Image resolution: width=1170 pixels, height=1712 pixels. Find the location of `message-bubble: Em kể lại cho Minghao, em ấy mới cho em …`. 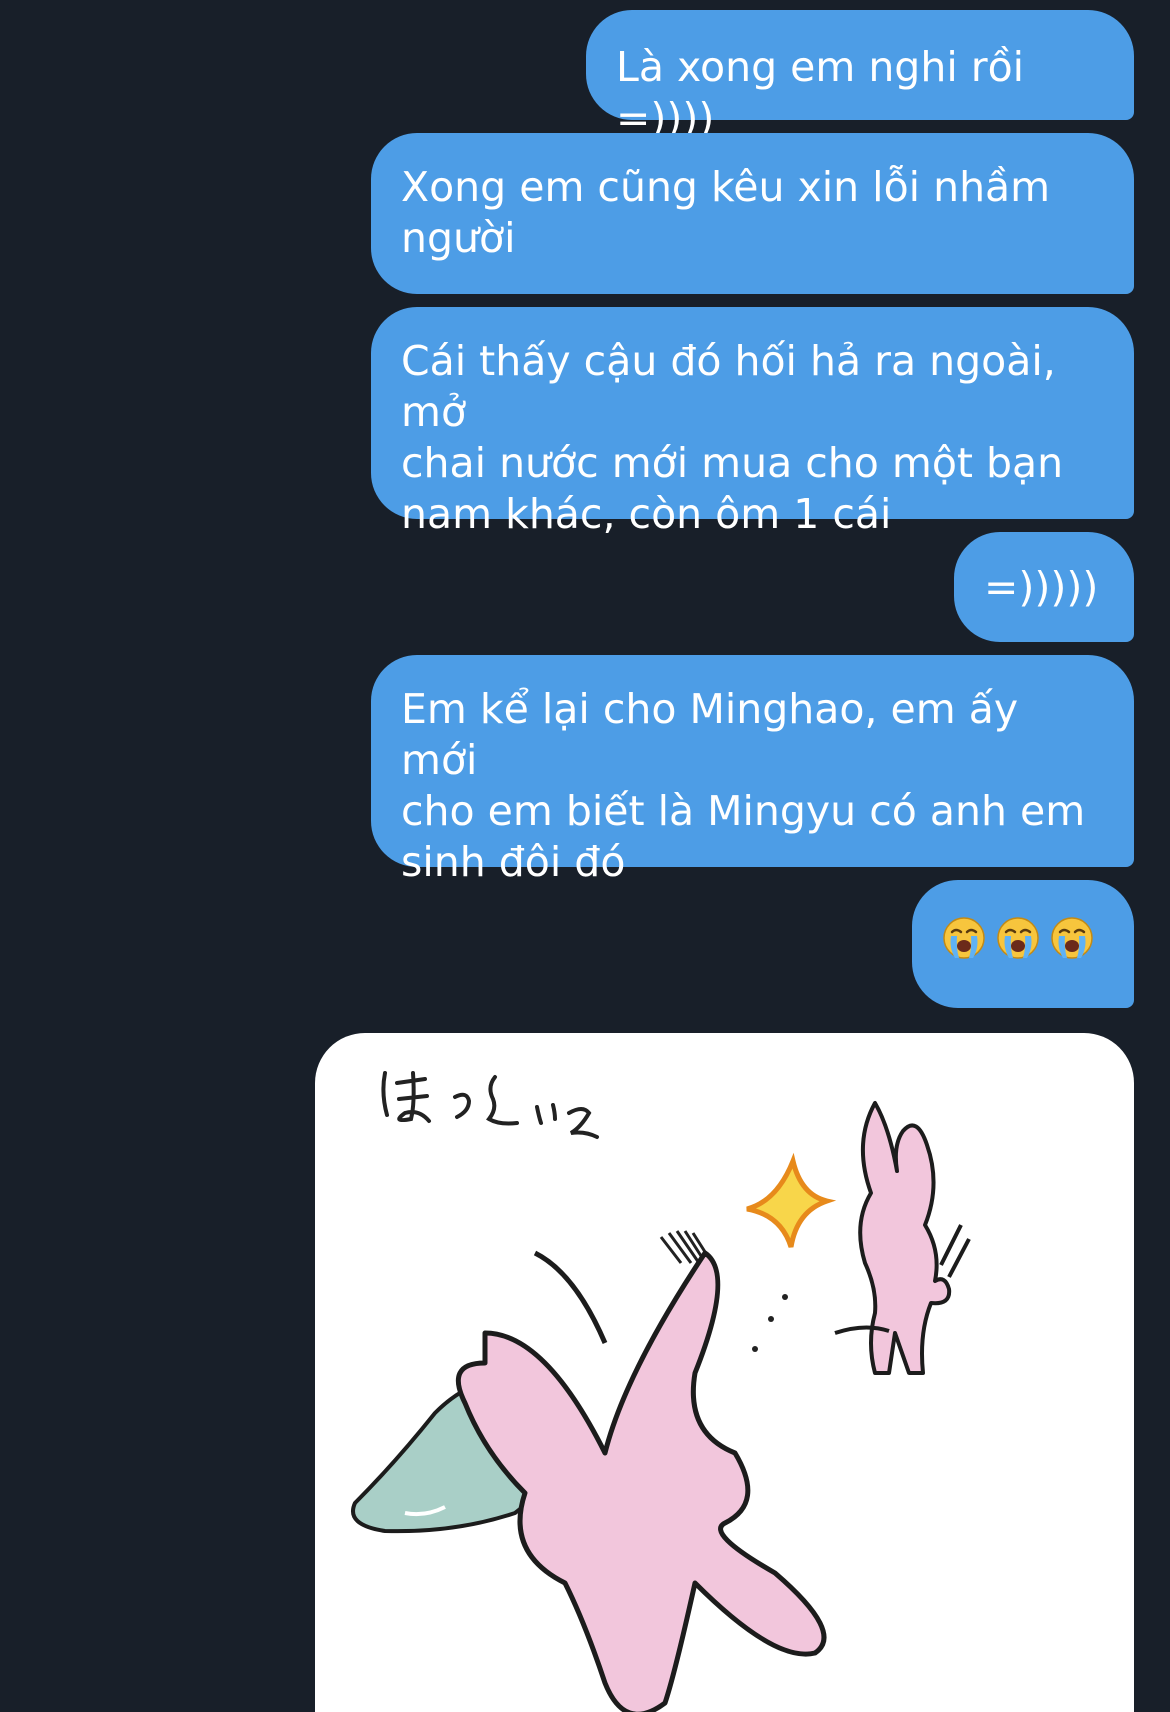

message-bubble: Em kể lại cho Minghao, em ấy mới cho em … is located at coordinates (752, 770).